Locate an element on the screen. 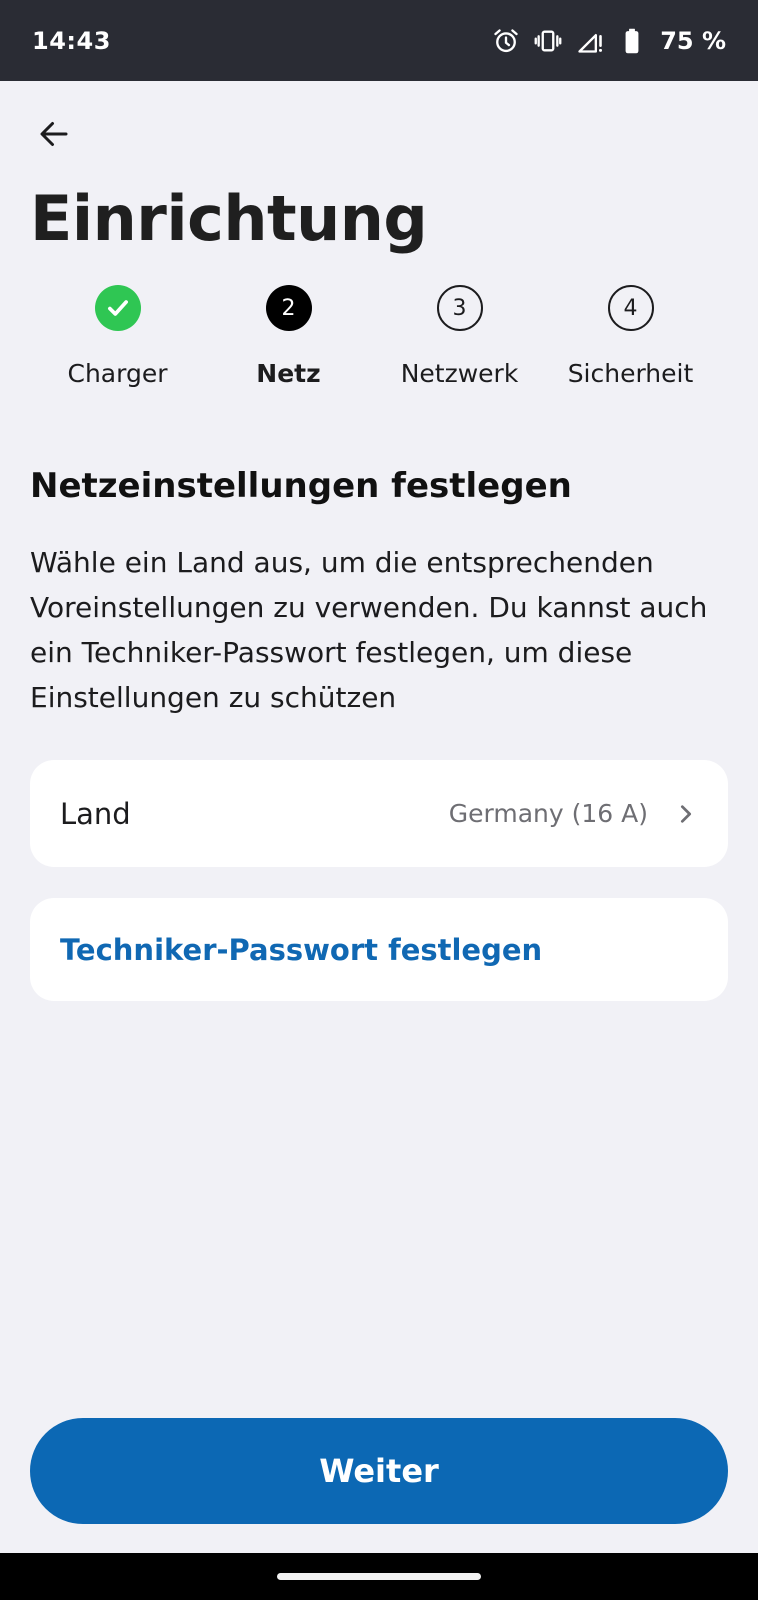 This screenshot has width=758, height=1600. technician-password-link: Techniker-Passwort festlegen is located at coordinates (301, 950).